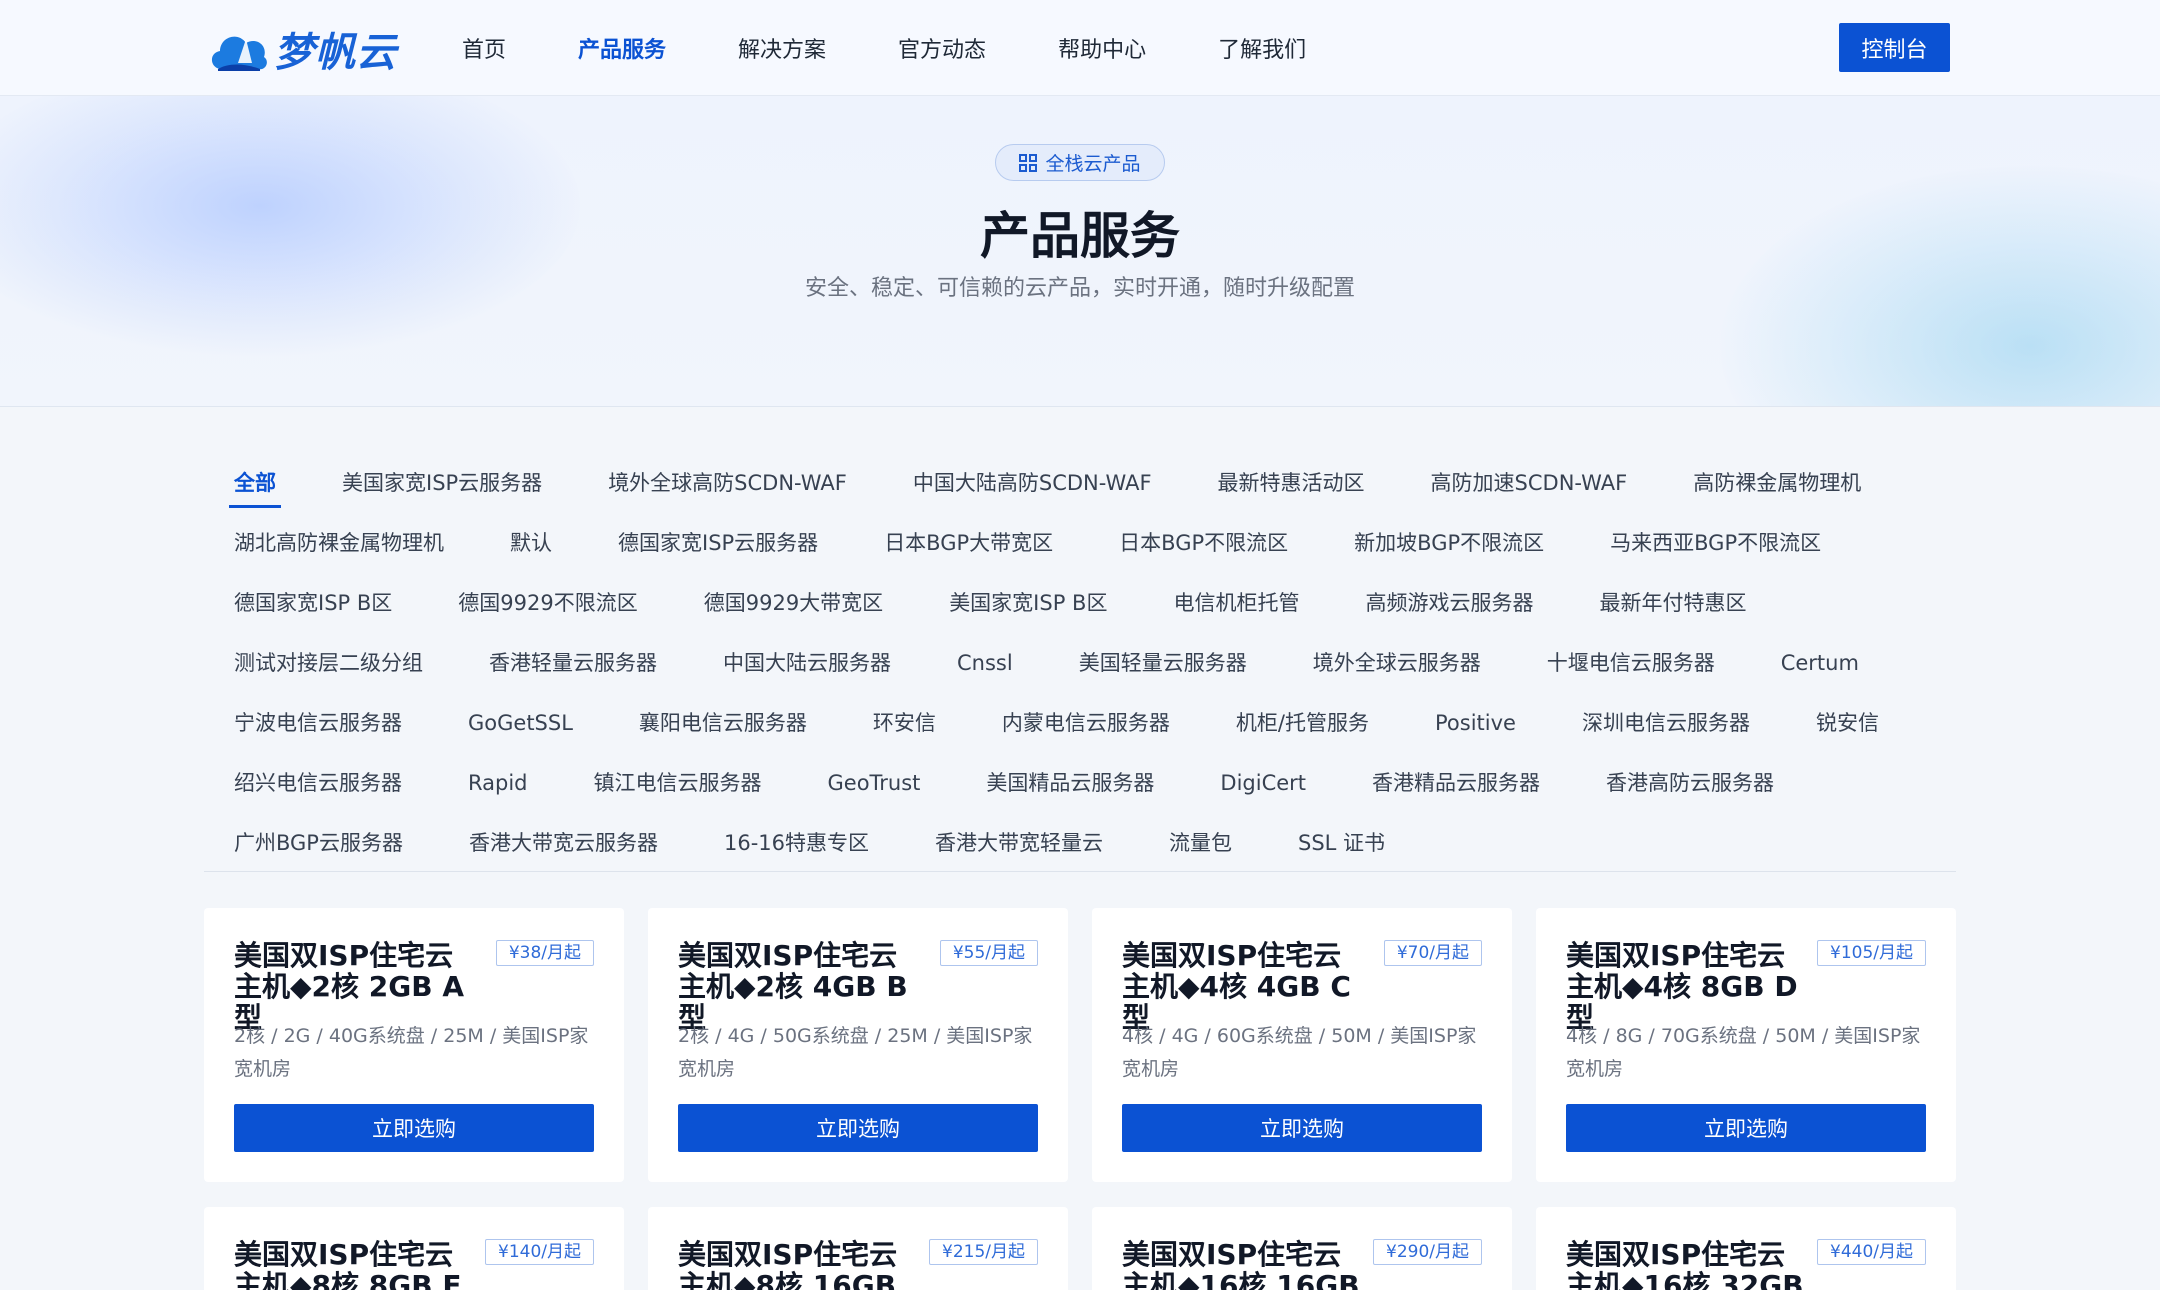 This screenshot has width=2160, height=1290. Describe the element at coordinates (1299, 1052) in the screenshot. I see `product-spec: 4核 / 4G / 60G系统盘 / 50M / 美国ISP家宽机房` at that location.